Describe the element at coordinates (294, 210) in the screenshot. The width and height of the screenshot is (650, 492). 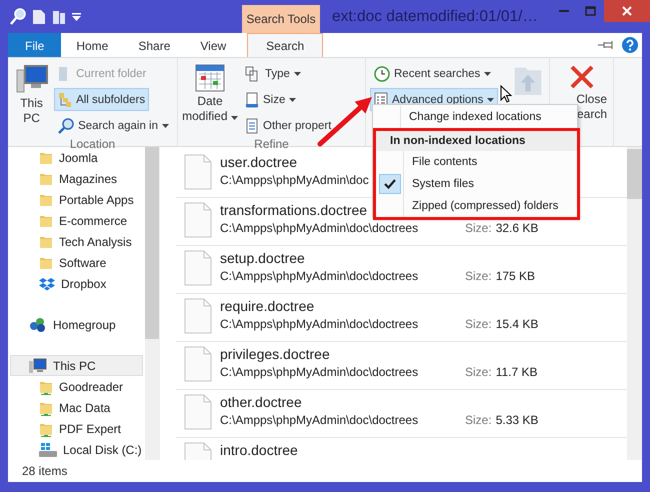
I see `file-name: transformations.doctree` at that location.